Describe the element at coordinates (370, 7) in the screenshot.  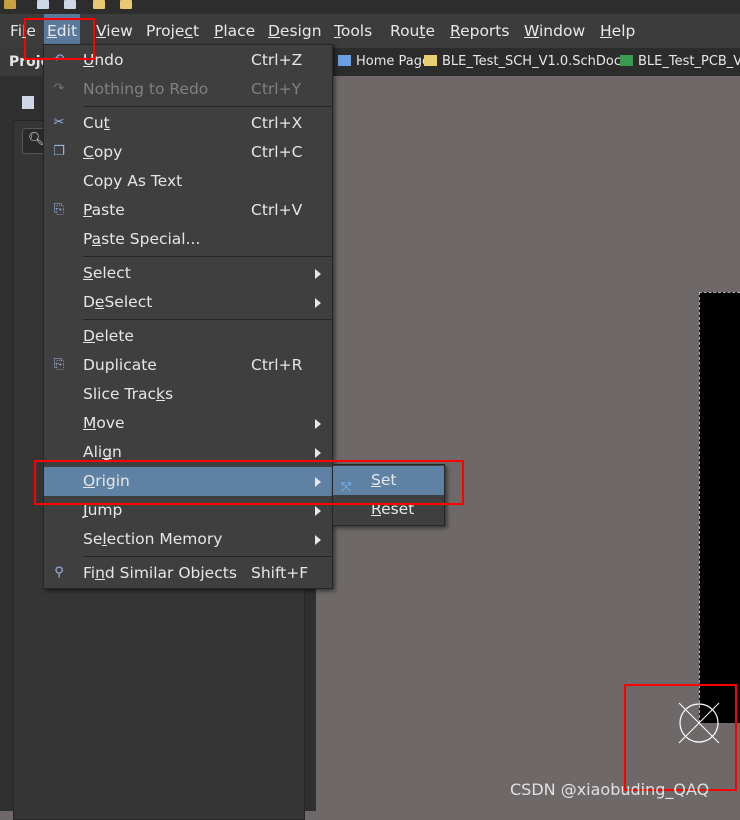
I see `toolbar` at that location.